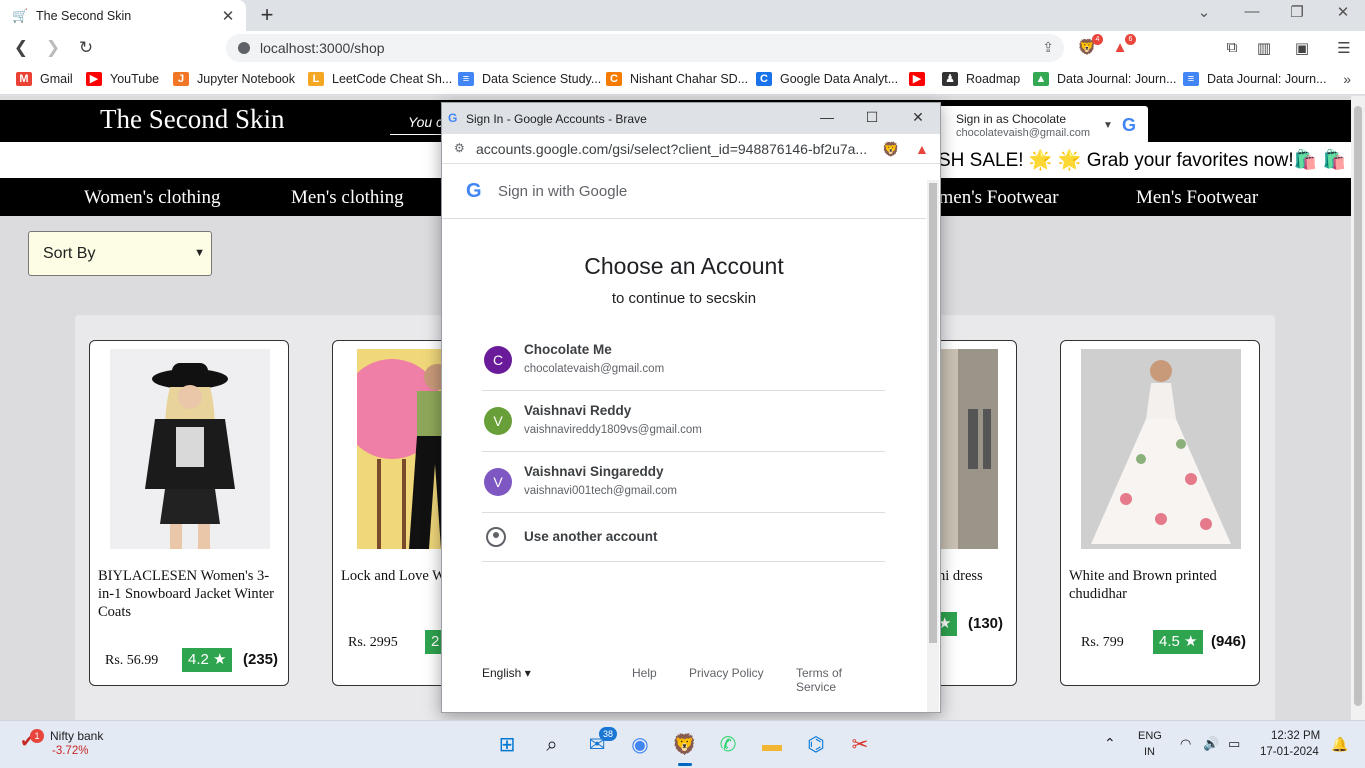 Image resolution: width=1365 pixels, height=768 pixels. Describe the element at coordinates (986, 623) in the screenshot. I see `rating-count: (130)` at that location.